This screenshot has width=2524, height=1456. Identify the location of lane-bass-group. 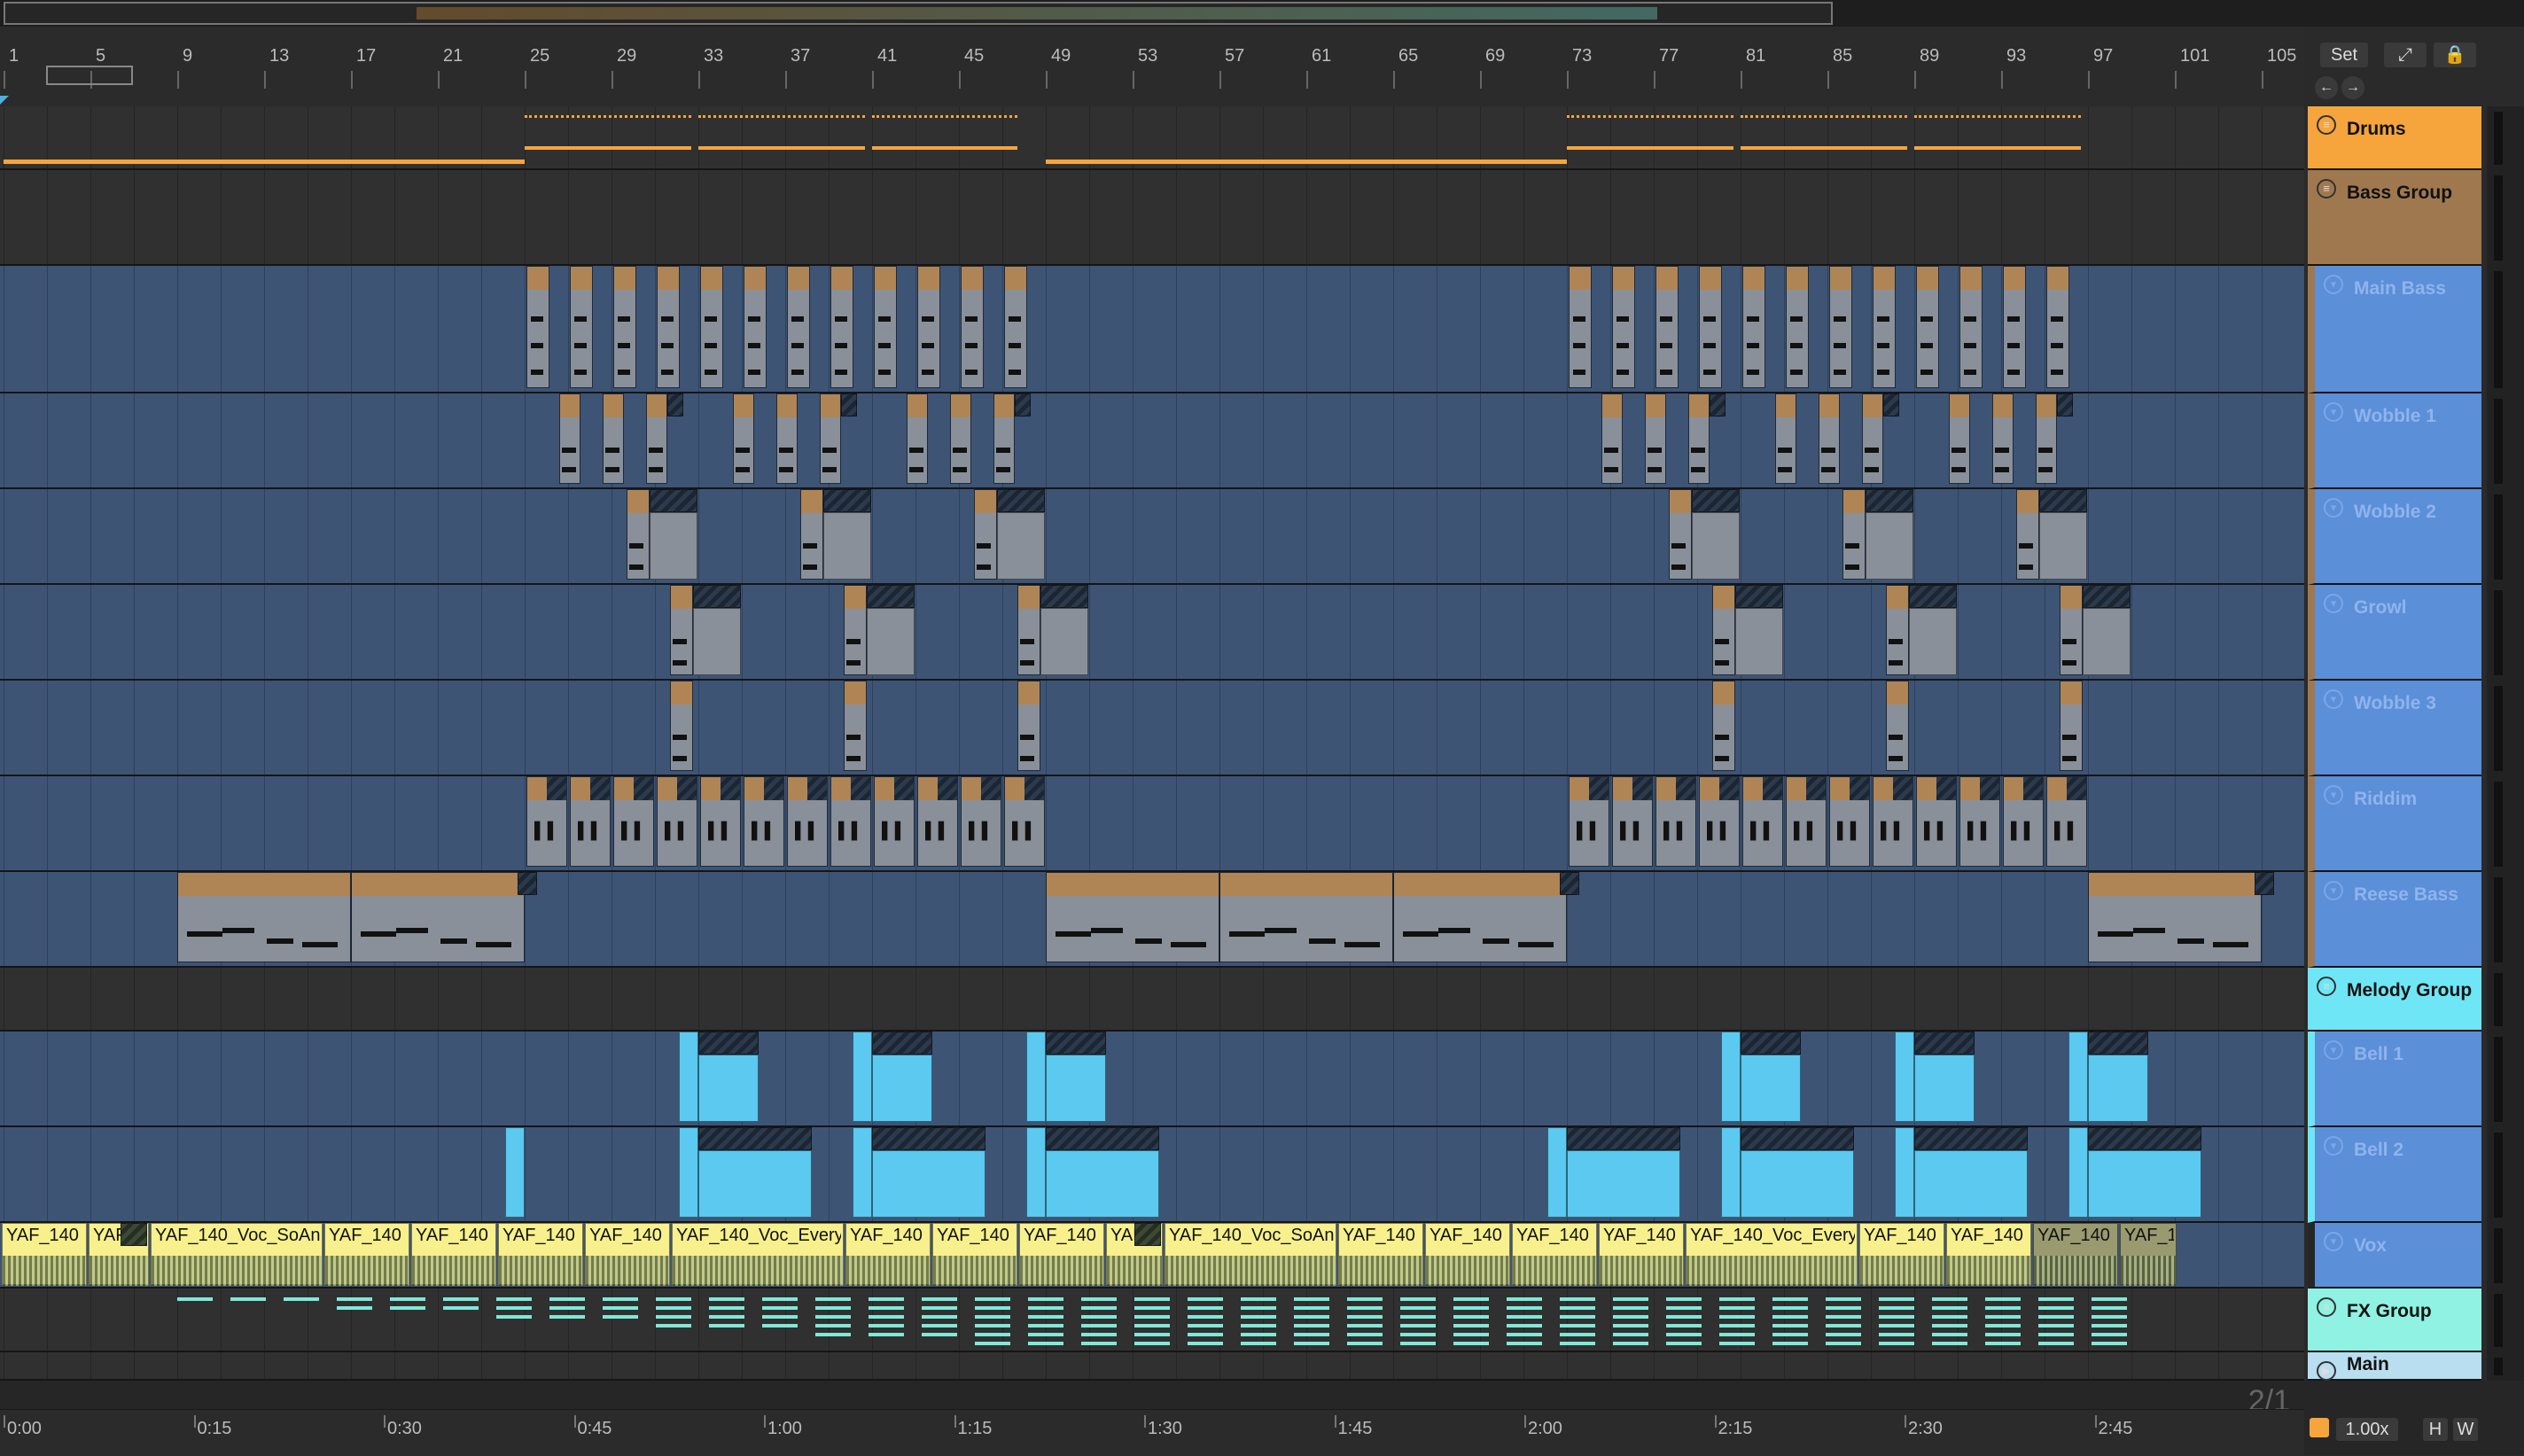
(1152, 218).